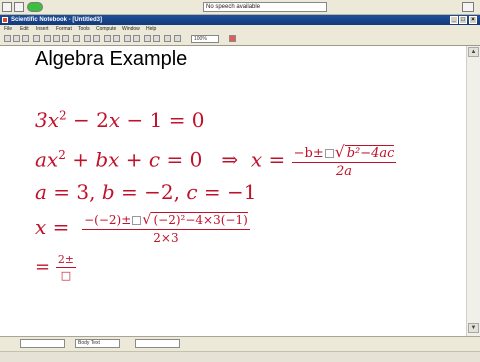 This screenshot has width=480, height=362. What do you see at coordinates (106, 29) in the screenshot?
I see `menu-compute: Compute` at bounding box center [106, 29].